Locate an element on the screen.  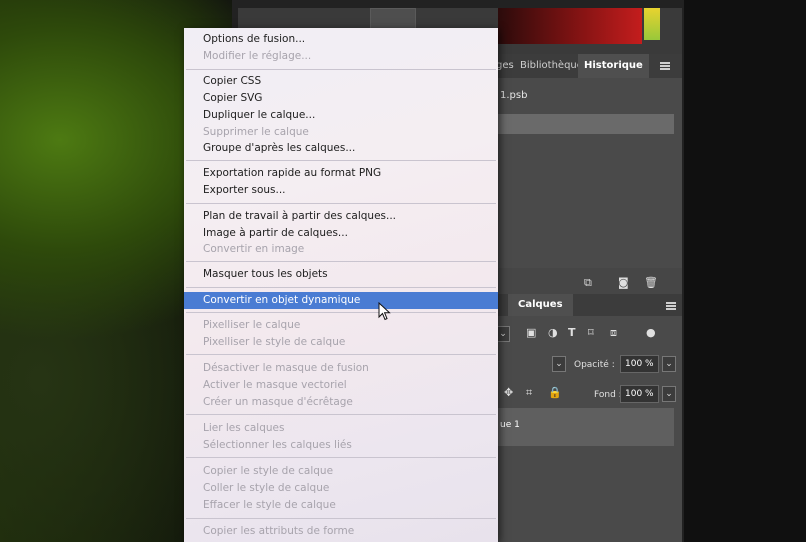
menu-item-copier-css: Copier CSS is located at coordinates (341, 81).